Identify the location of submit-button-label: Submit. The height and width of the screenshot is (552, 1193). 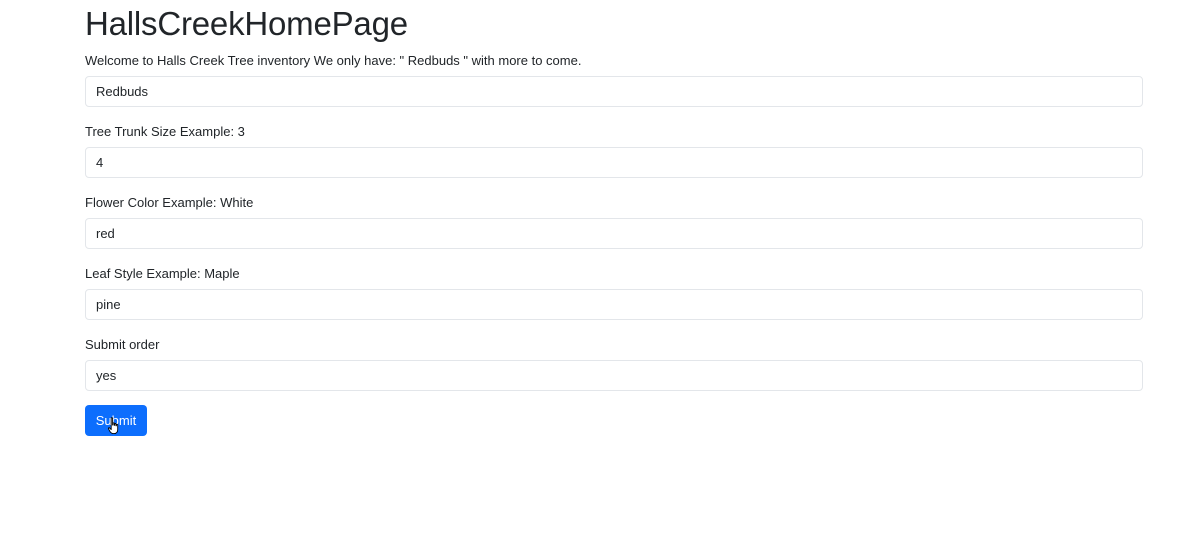
(116, 420).